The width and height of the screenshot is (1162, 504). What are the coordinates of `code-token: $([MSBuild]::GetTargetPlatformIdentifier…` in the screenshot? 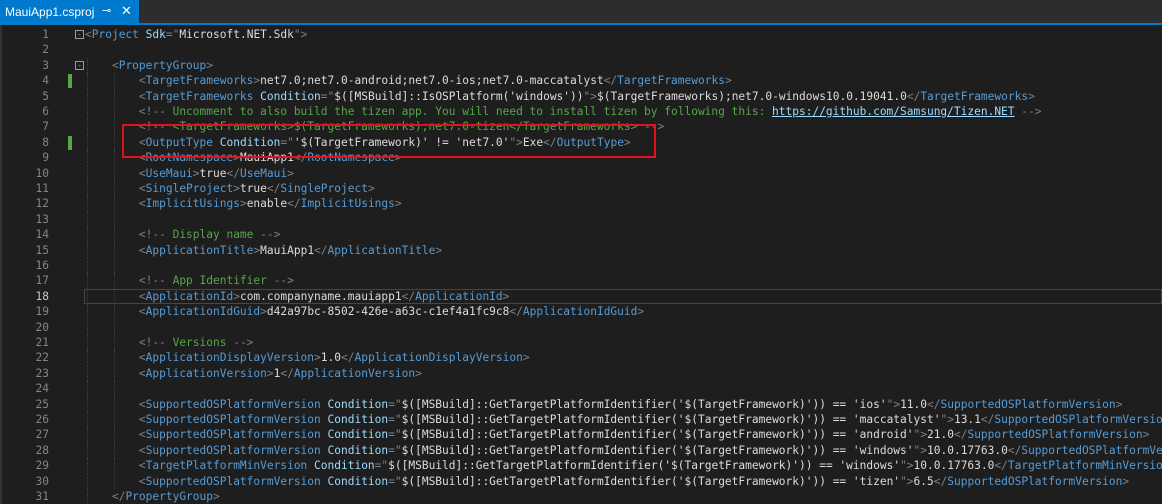 It's located at (657, 450).